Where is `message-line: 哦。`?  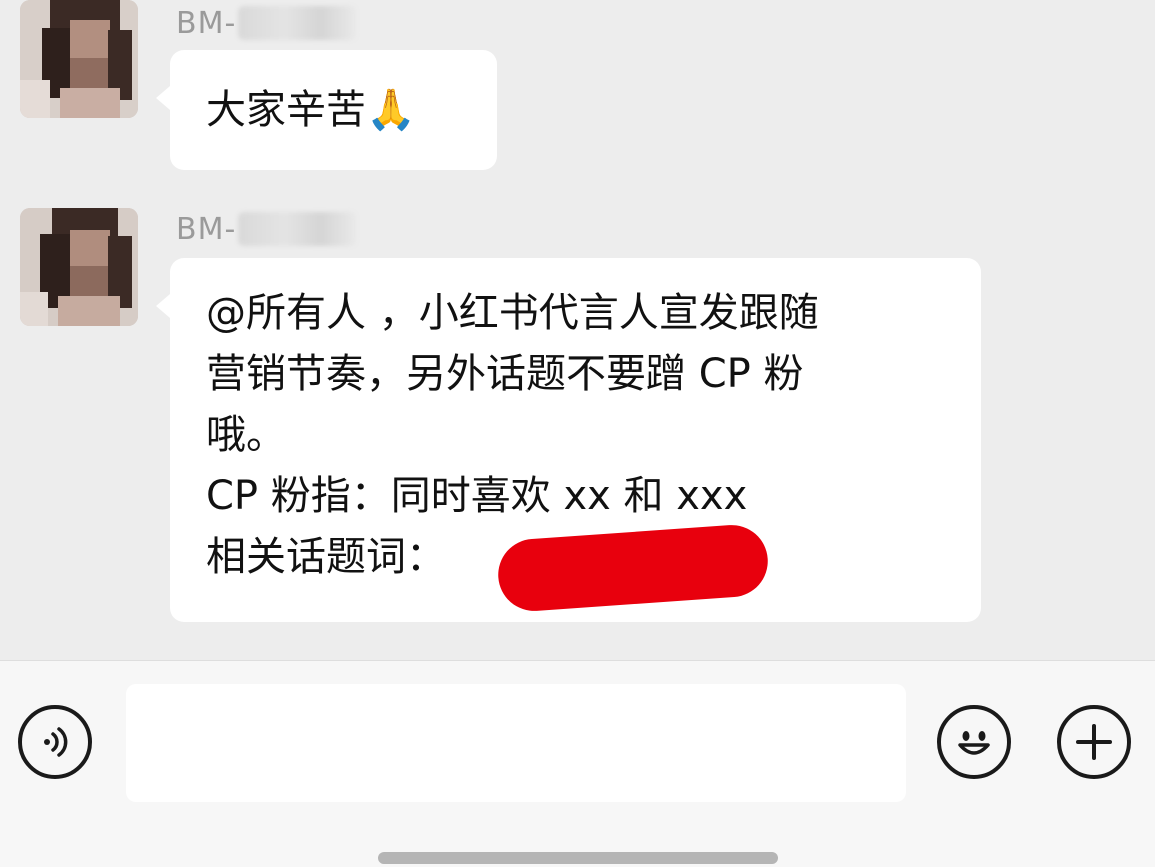 message-line: 哦。 is located at coordinates (246, 435).